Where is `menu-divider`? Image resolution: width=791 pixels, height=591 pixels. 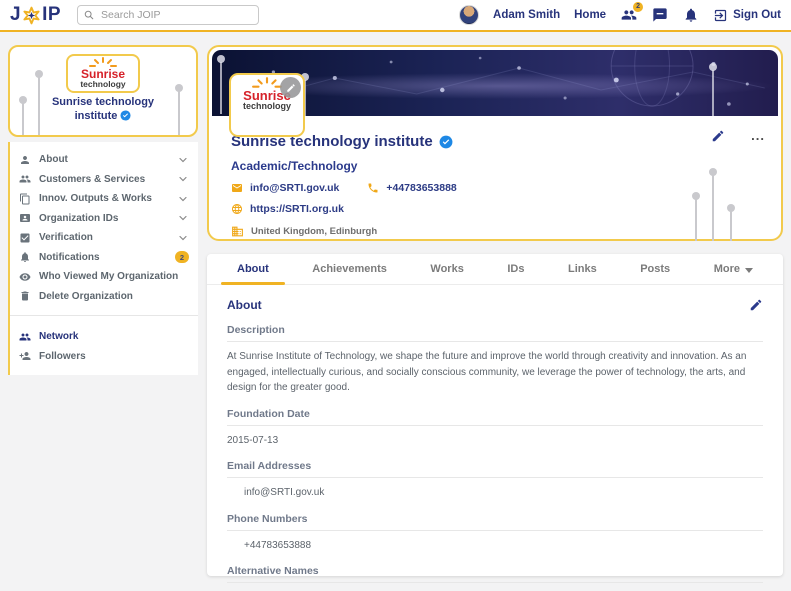 menu-divider is located at coordinates (104, 315).